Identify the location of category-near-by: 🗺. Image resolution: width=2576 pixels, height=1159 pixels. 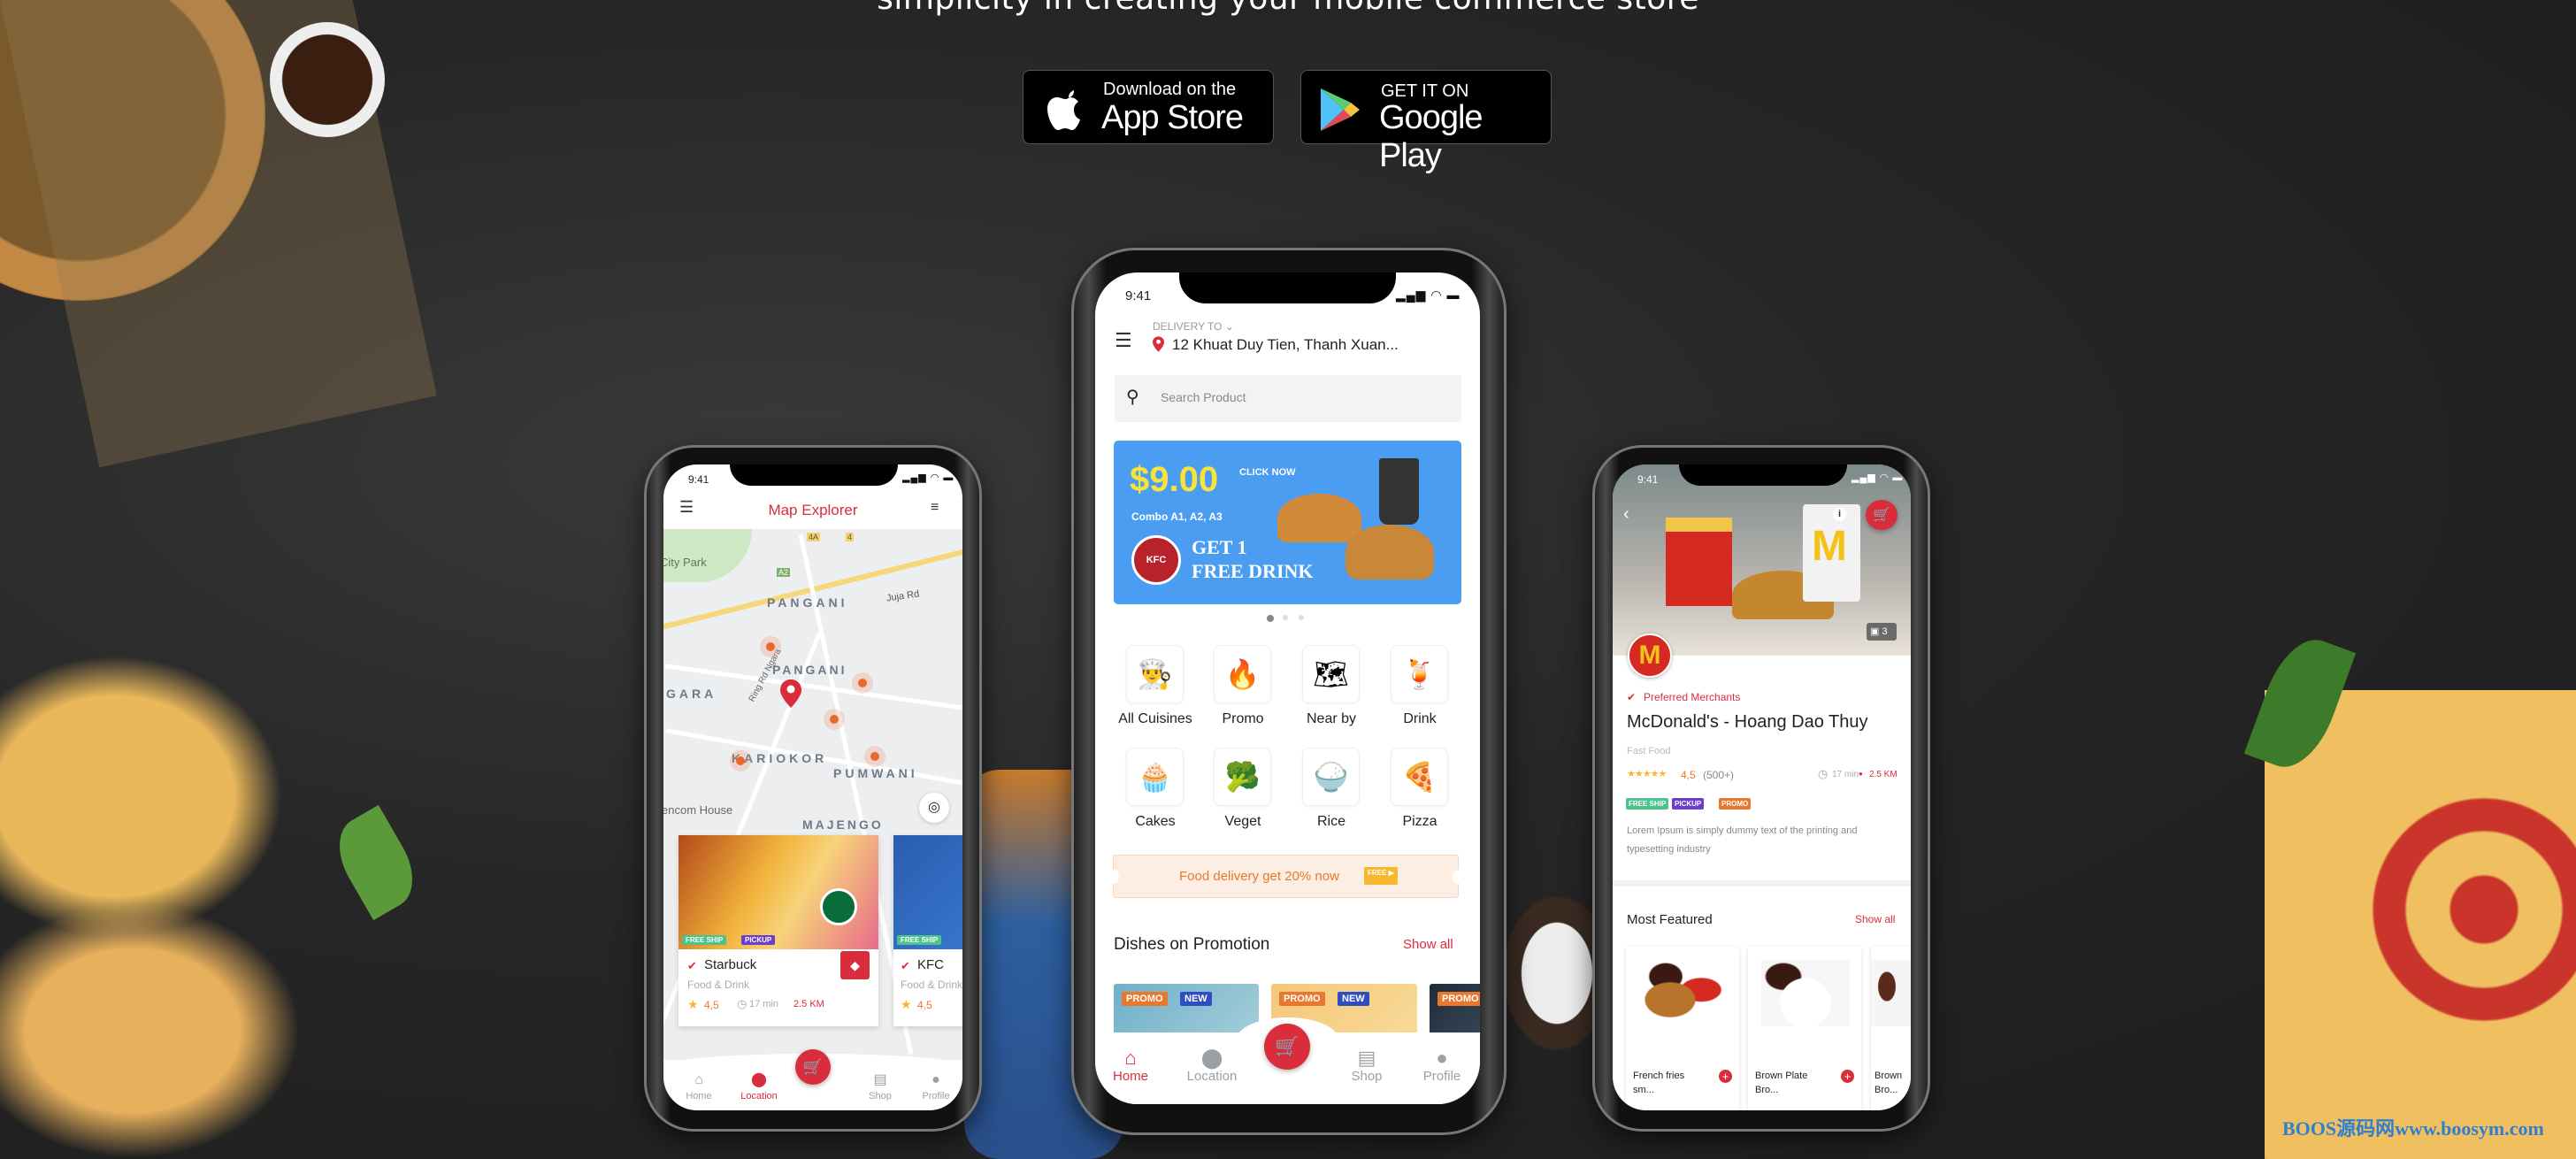
(1331, 674).